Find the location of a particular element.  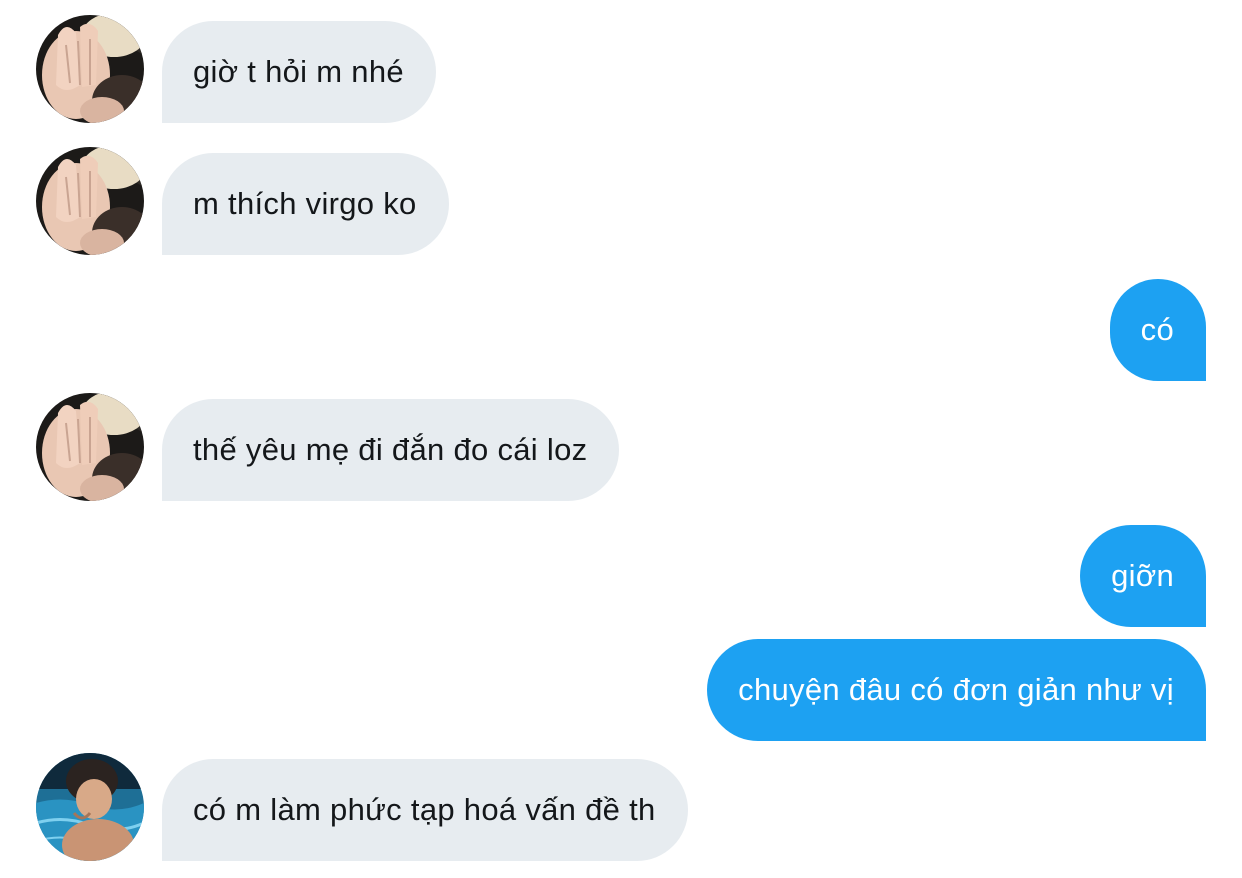

incoming-message-bubble: có m làm phức tạp hoá vấn đề th is located at coordinates (425, 810).